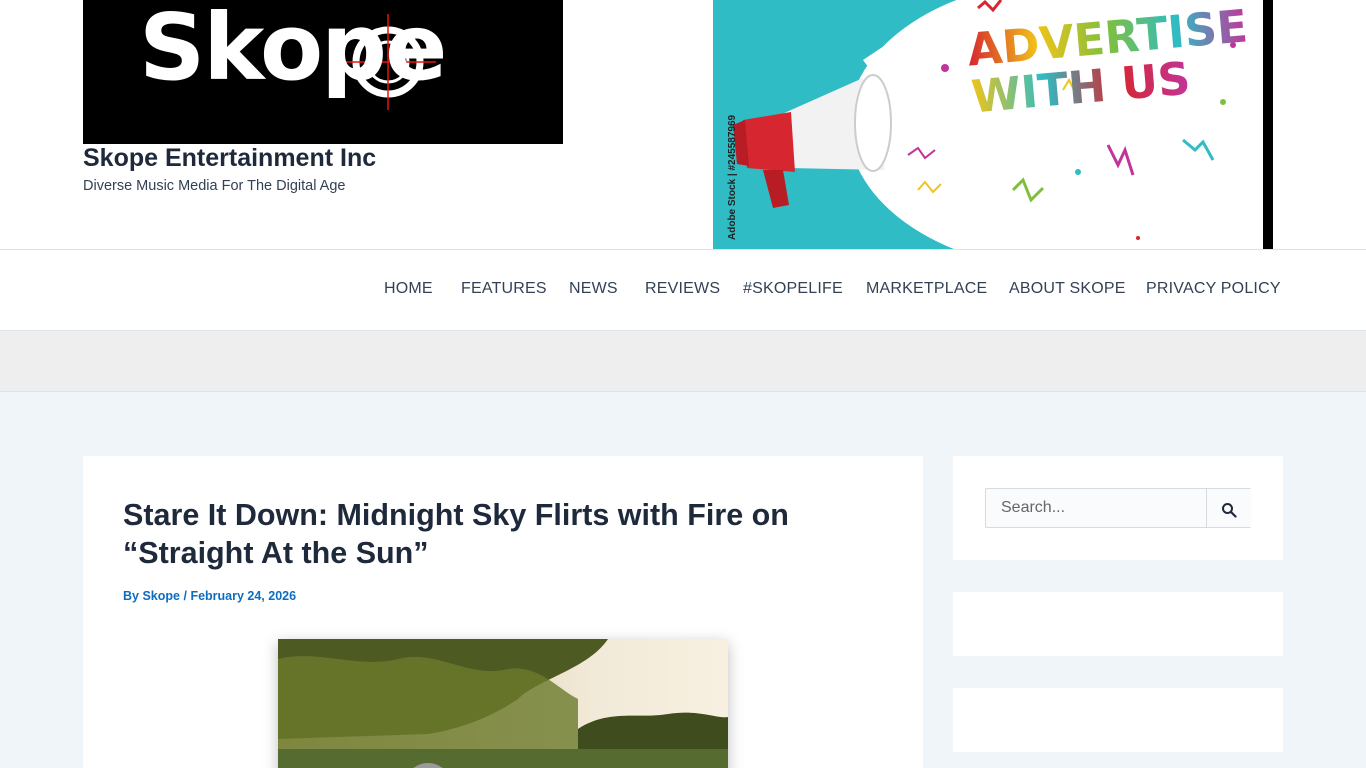  What do you see at coordinates (243, 596) in the screenshot?
I see `post-date: February 24, 2026` at bounding box center [243, 596].